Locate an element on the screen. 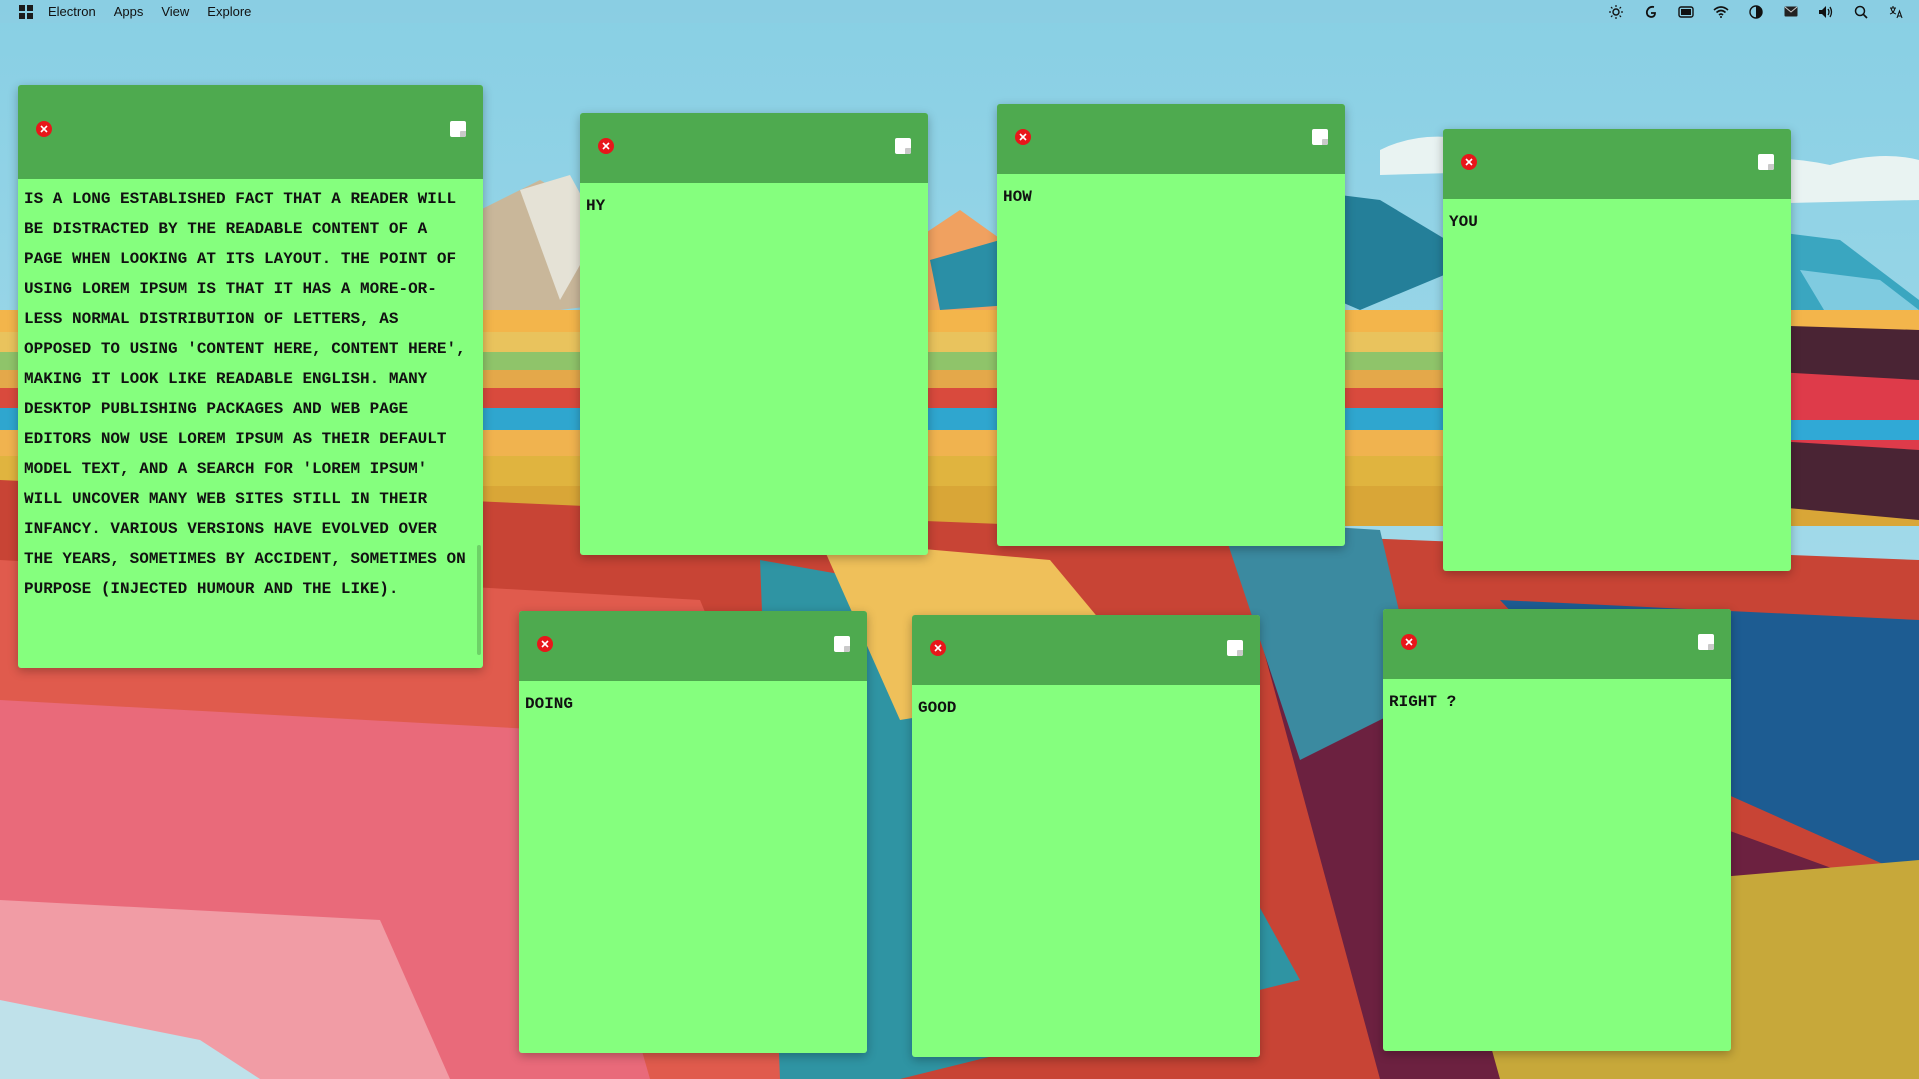 The image size is (1919, 1079). wifi-icon is located at coordinates (1721, 12).